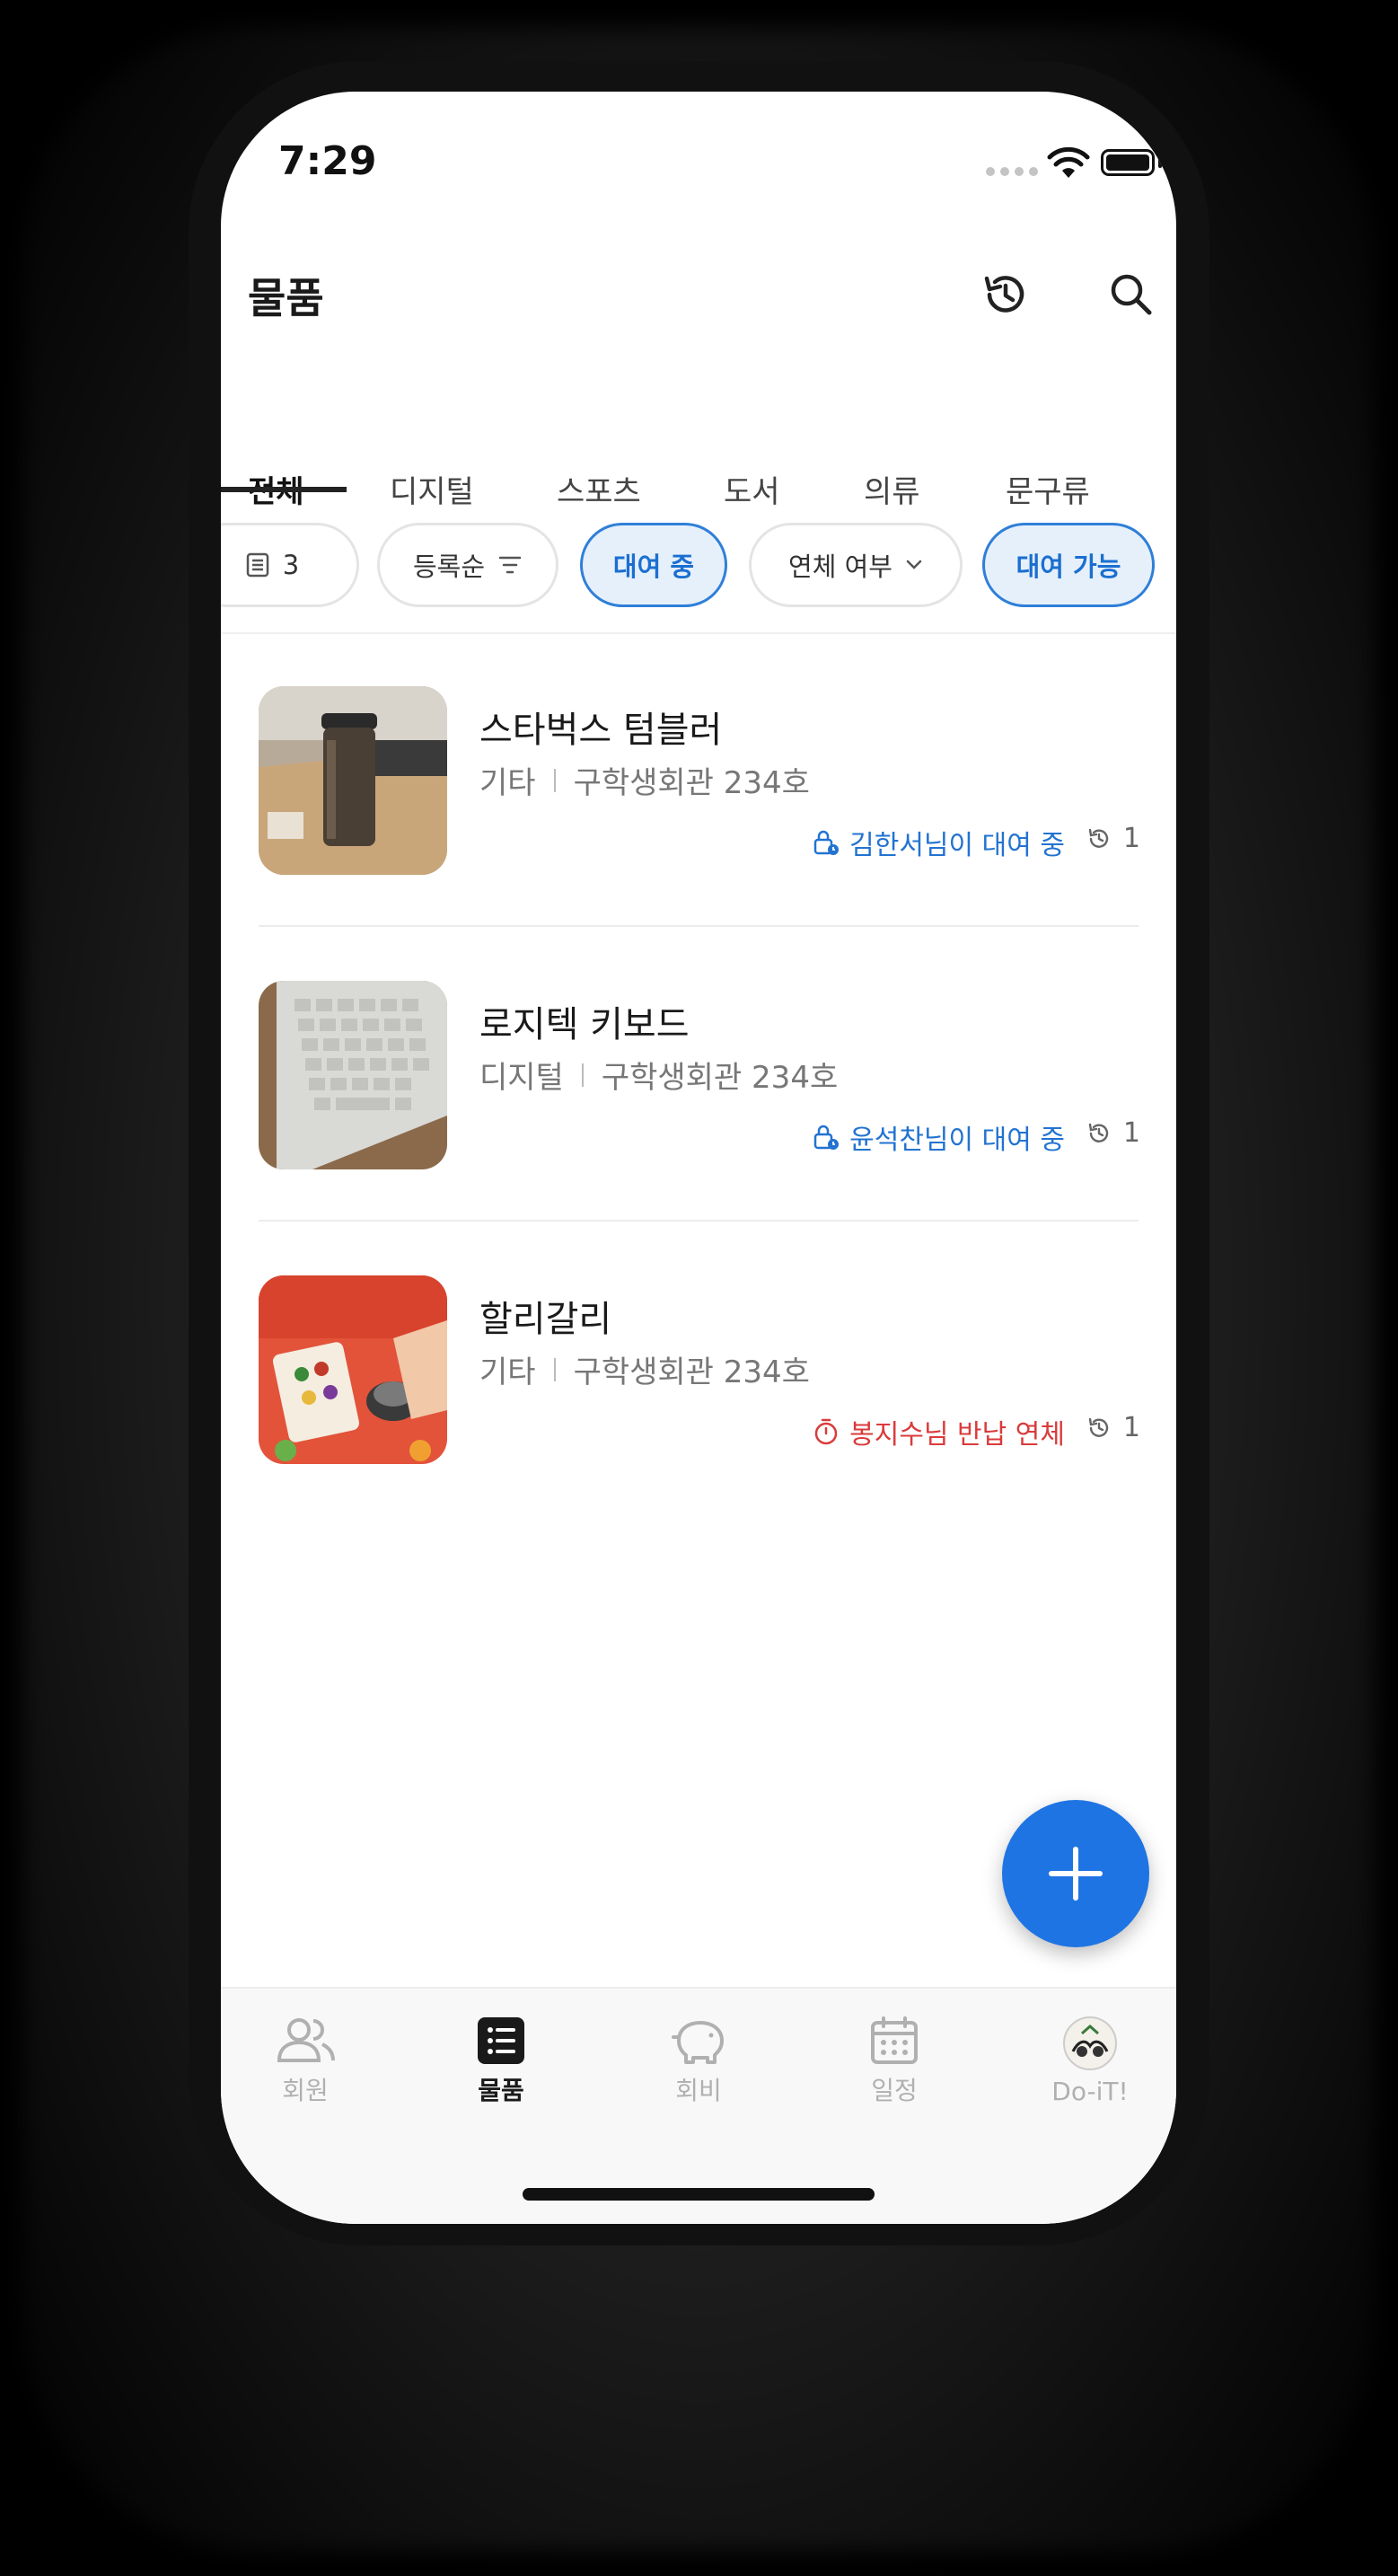 The image size is (1398, 2576). I want to click on list-item: 스타벅스 텀블러 기타 구학생회관 234호 김한서님이 대여 중 1, so click(698, 789).